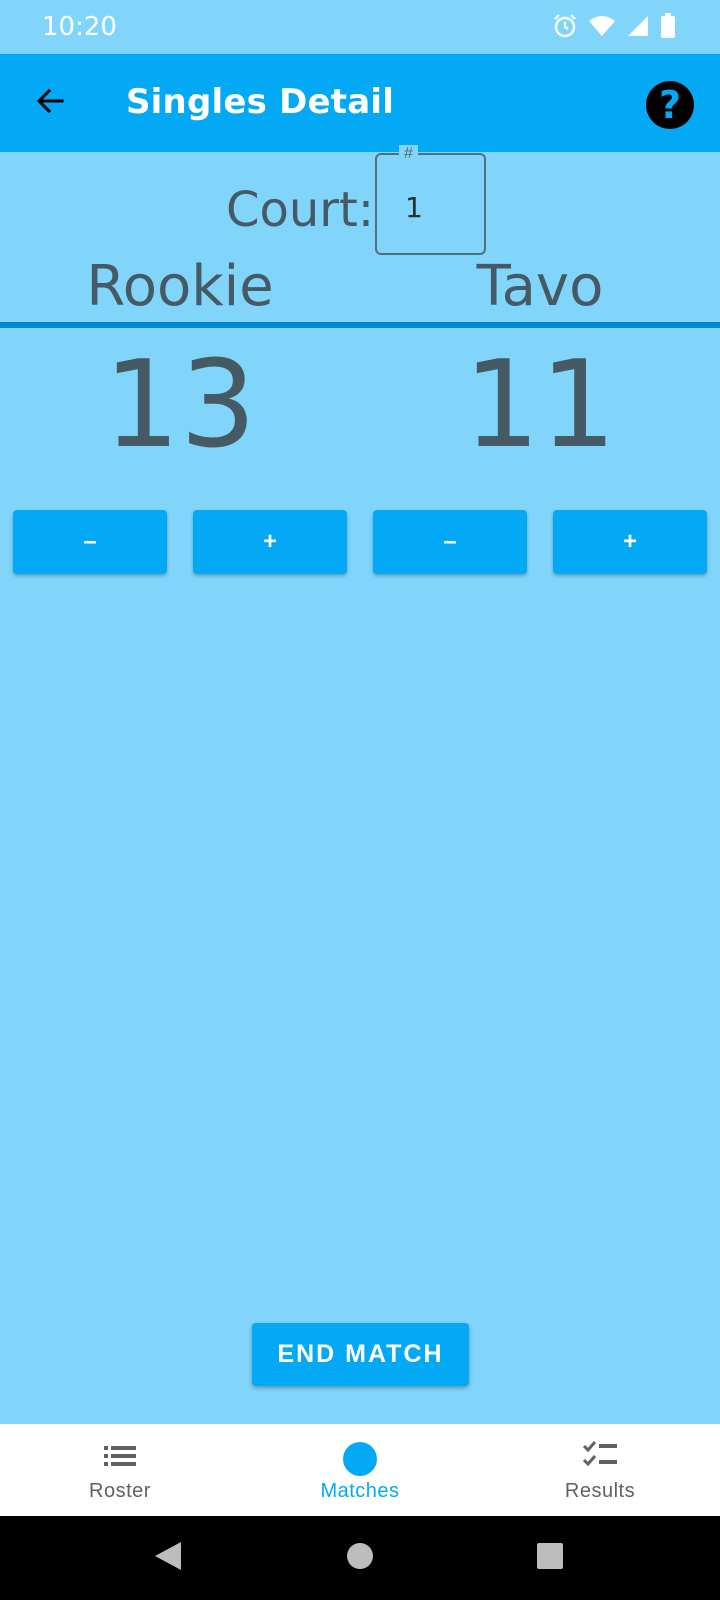  Describe the element at coordinates (90, 542) in the screenshot. I see `decrement-left-button: –` at that location.